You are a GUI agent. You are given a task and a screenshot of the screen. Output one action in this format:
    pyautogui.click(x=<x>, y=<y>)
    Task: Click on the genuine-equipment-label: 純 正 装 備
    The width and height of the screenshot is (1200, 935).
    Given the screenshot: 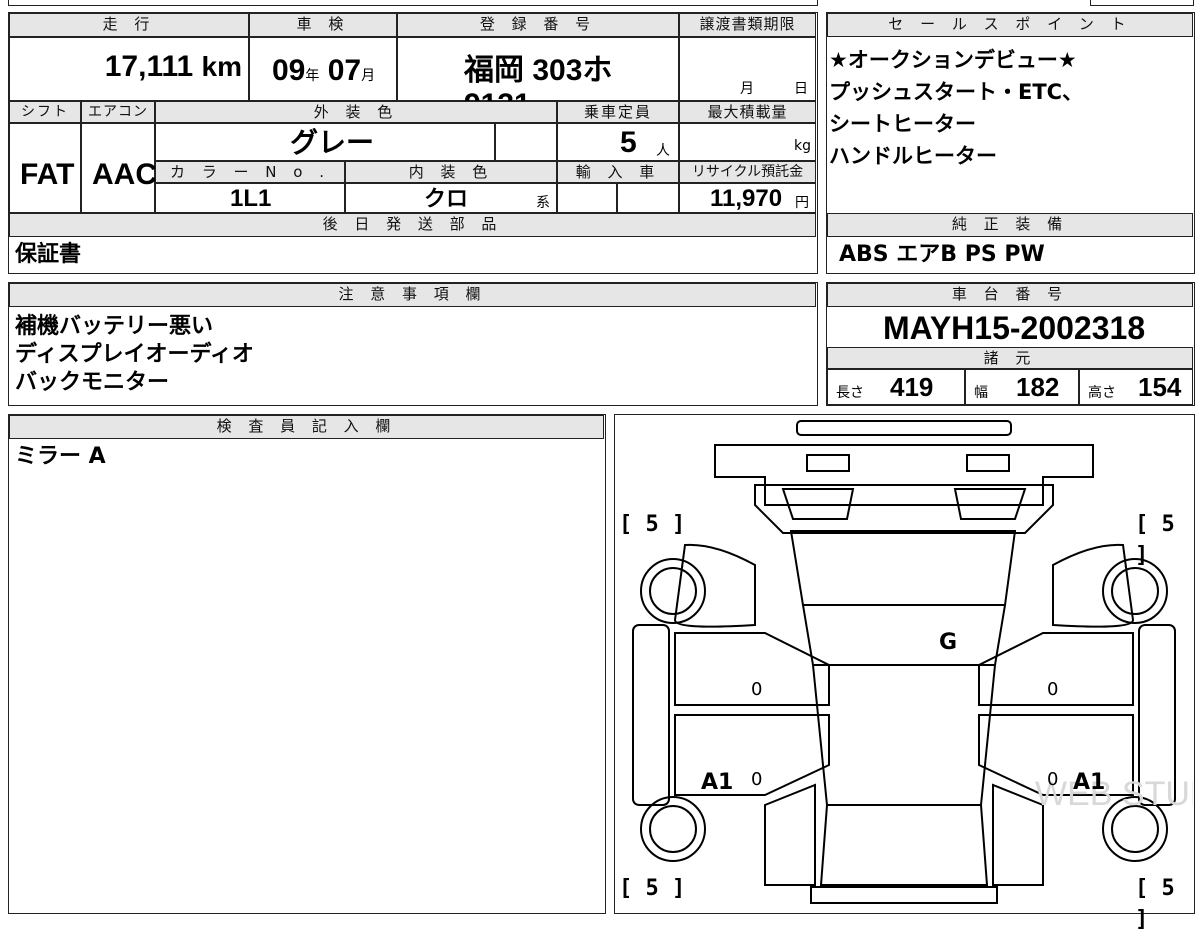 What is the action you would take?
    pyautogui.click(x=1010, y=225)
    